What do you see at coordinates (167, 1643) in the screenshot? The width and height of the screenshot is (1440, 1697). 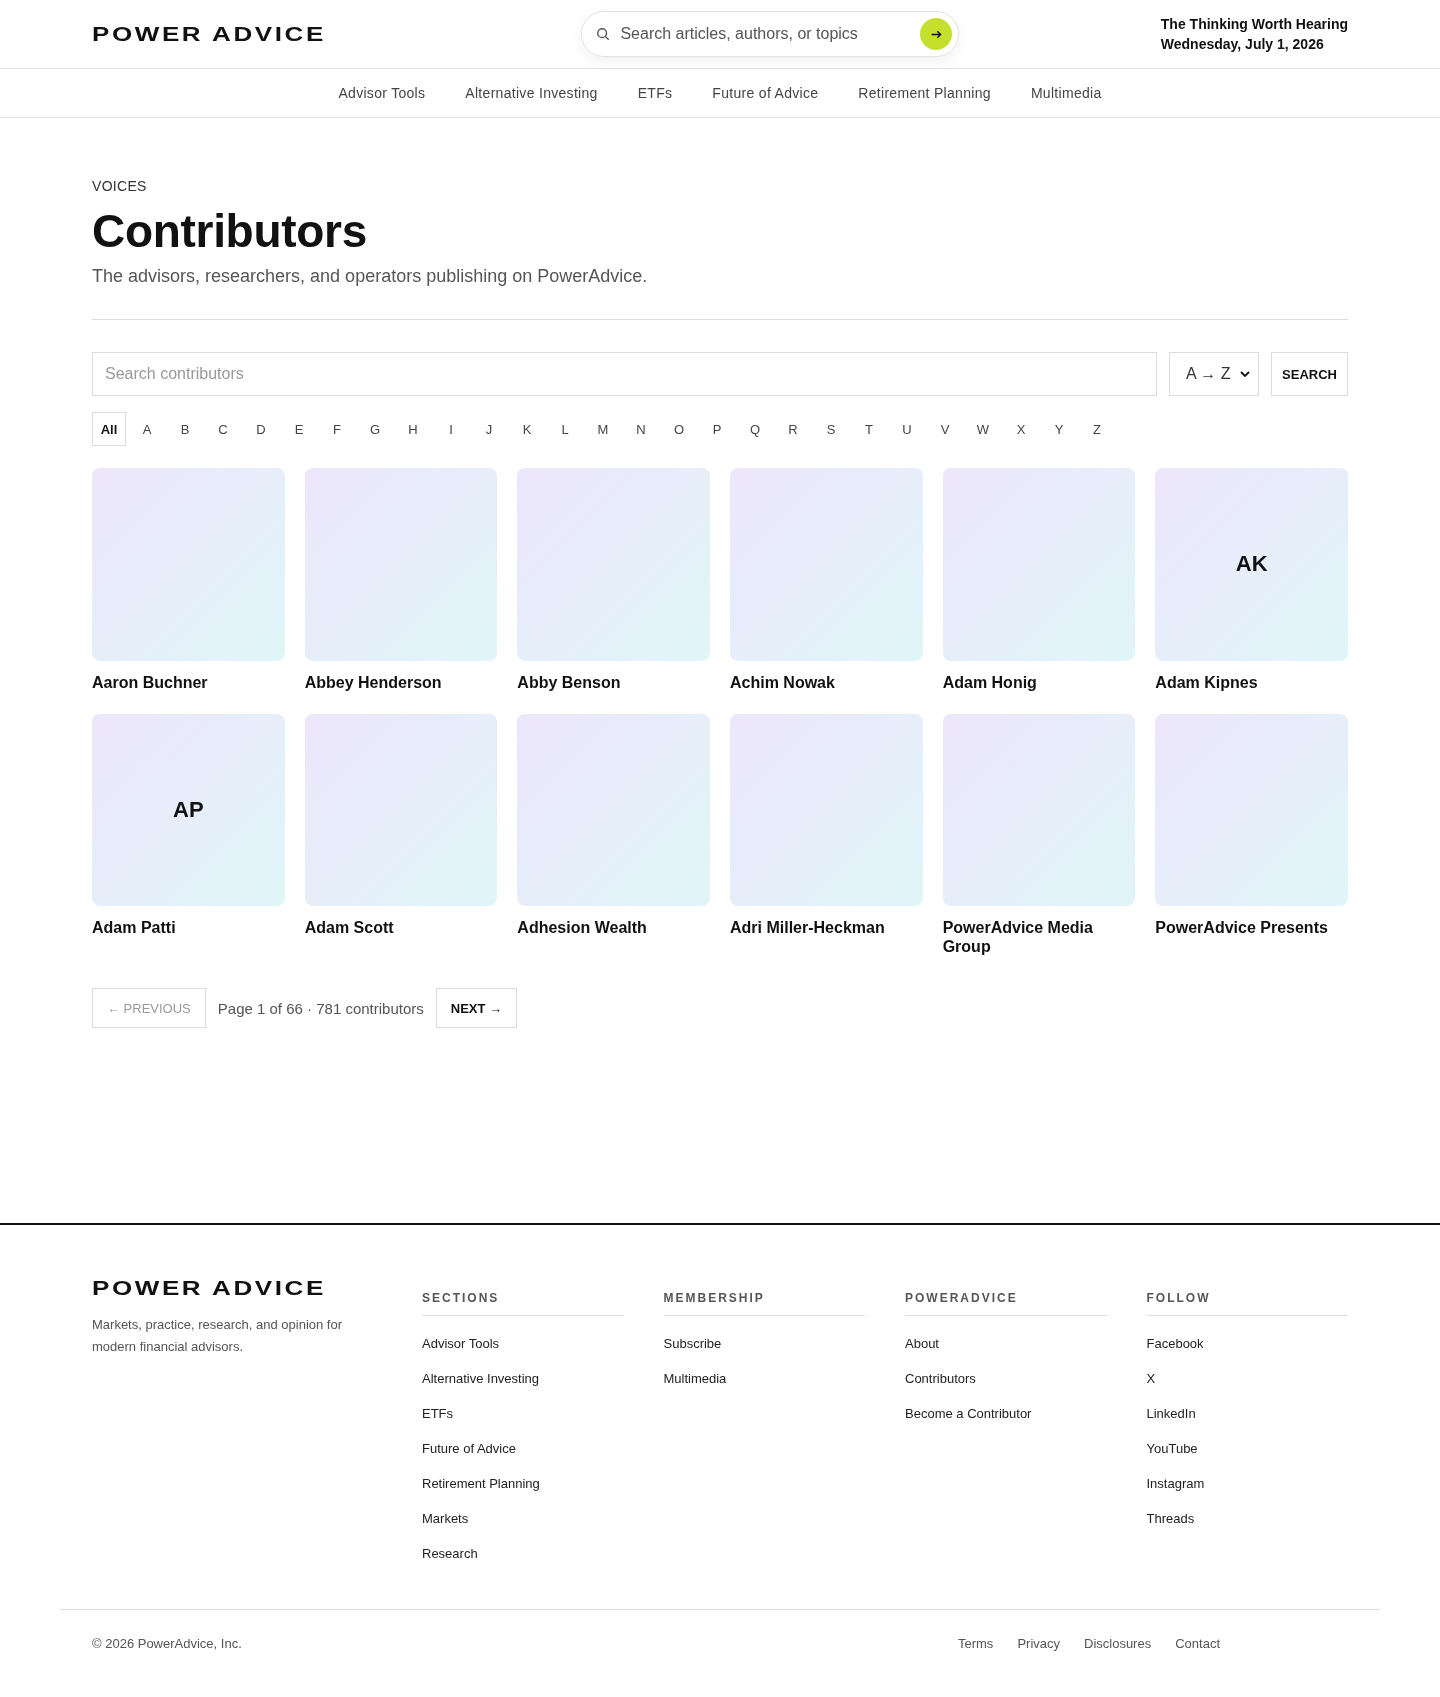 I see `copyright-text: © 2026 PowerAdvice, Inc.` at bounding box center [167, 1643].